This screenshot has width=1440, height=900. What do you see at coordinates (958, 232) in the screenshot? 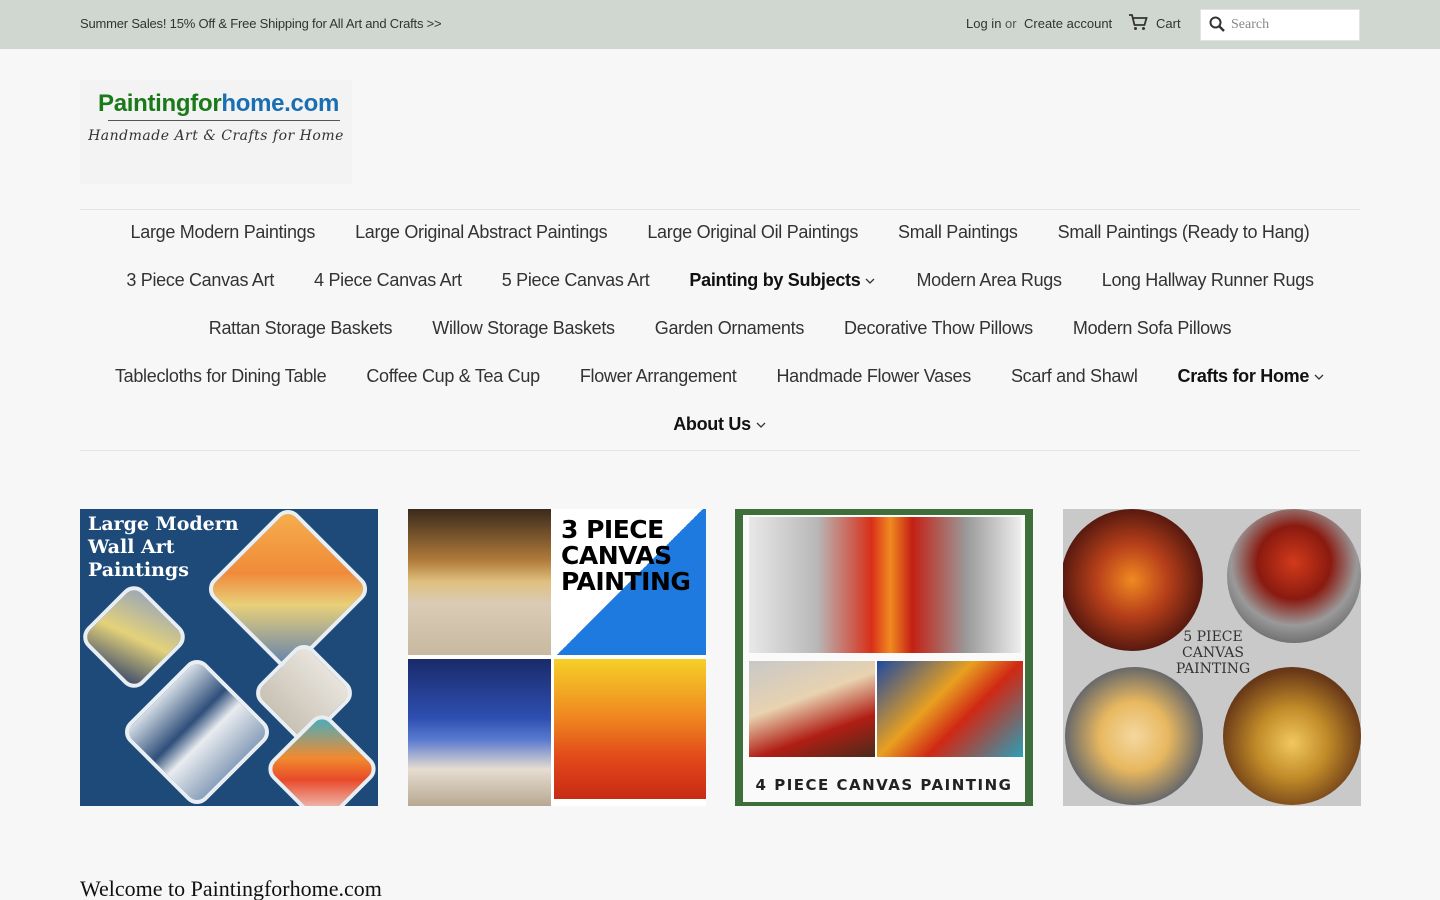
I see `nav-small-paintings: Small Paintings` at bounding box center [958, 232].